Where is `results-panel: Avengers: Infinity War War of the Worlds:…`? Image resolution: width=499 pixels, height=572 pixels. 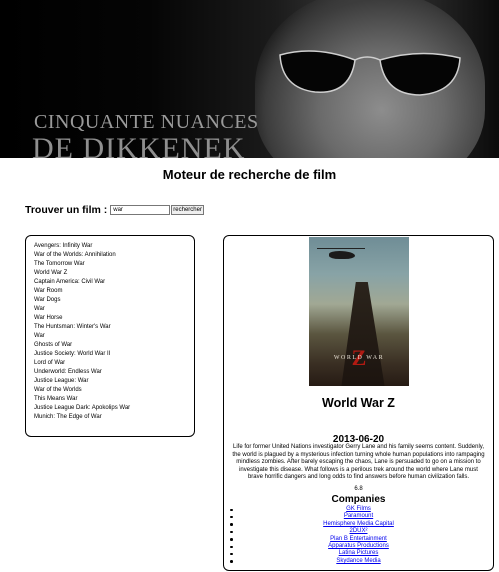 results-panel: Avengers: Infinity War War of the Worlds:… is located at coordinates (110, 336).